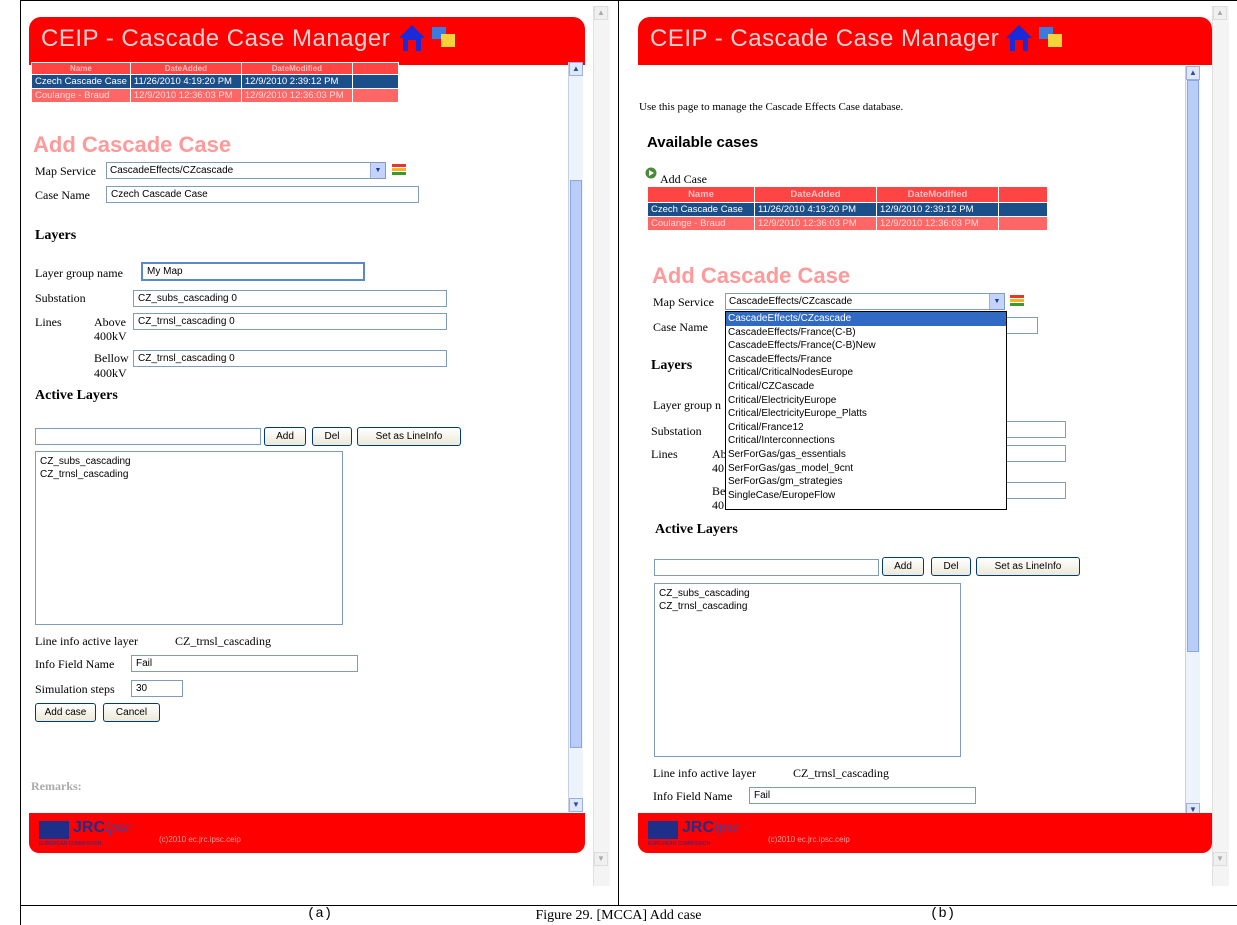 This screenshot has width=1237, height=925. Describe the element at coordinates (75, 689) in the screenshot. I see `sim-steps-label: Simulation steps` at that location.